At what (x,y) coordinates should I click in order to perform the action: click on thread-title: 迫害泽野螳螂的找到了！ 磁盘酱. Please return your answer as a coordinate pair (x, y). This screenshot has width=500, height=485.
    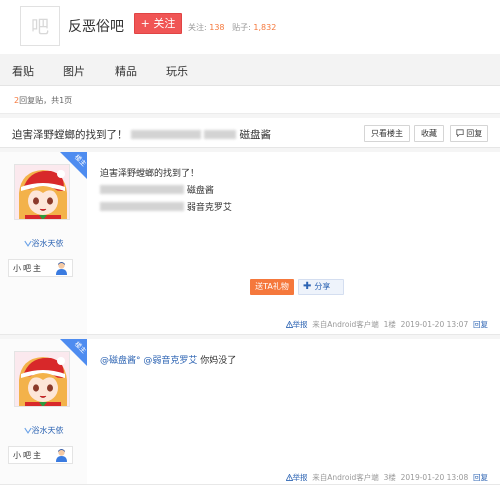
    Looking at the image, I should click on (142, 135).